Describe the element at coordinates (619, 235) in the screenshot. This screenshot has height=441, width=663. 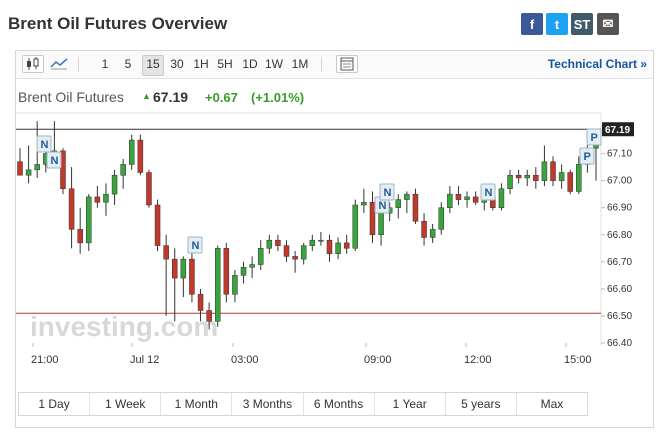
I see `y-tick-label: 66.80` at that location.